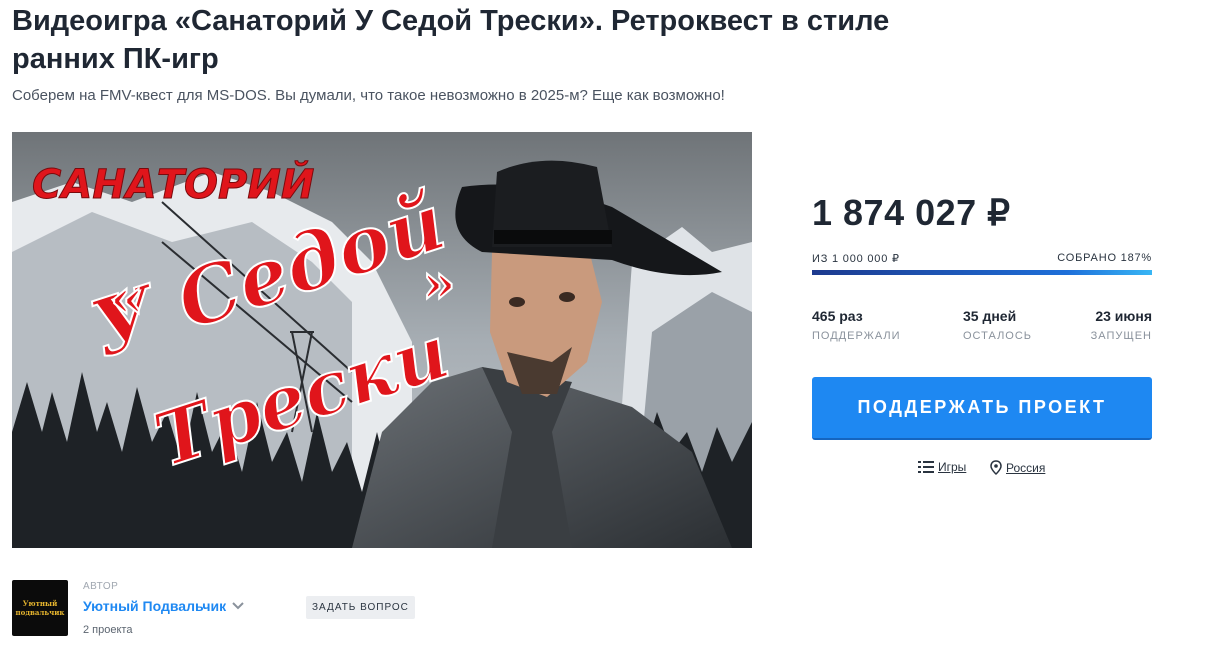 The image size is (1225, 655). What do you see at coordinates (997, 325) in the screenshot?
I see `stat-days-left: 35 дней ОСТАЛОСЬ` at bounding box center [997, 325].